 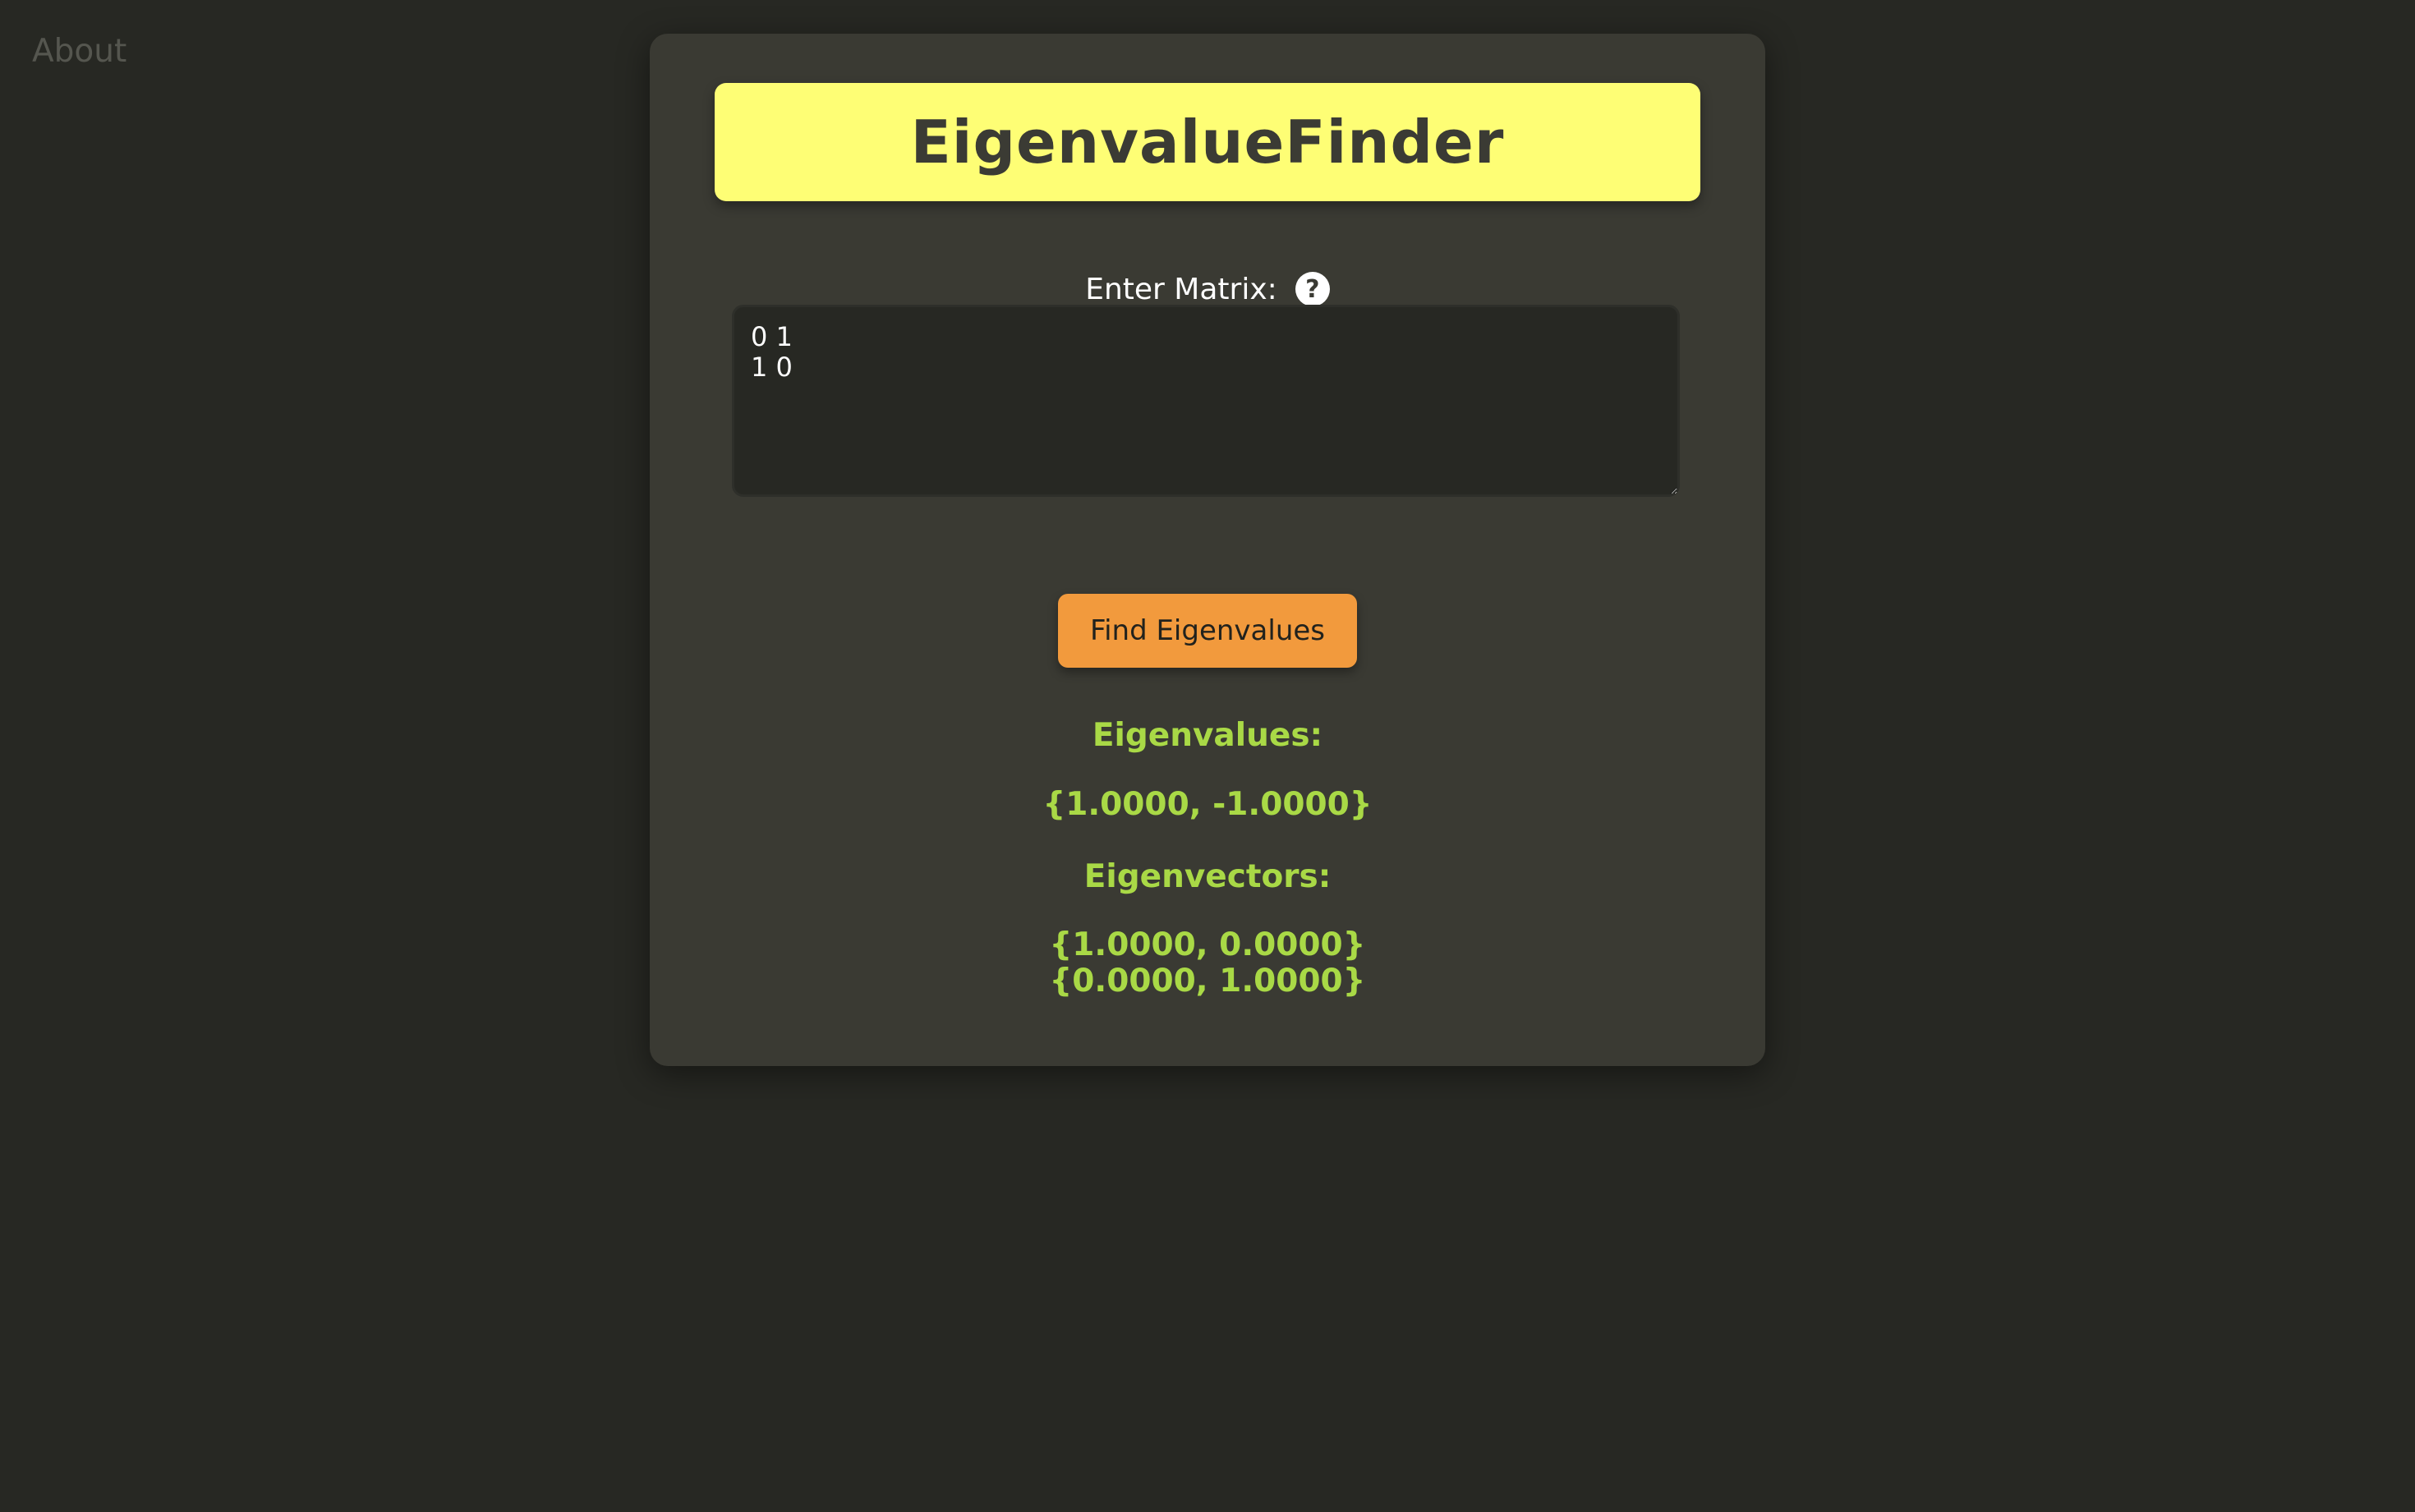 What do you see at coordinates (1206, 401) in the screenshot?
I see `matrix-input` at bounding box center [1206, 401].